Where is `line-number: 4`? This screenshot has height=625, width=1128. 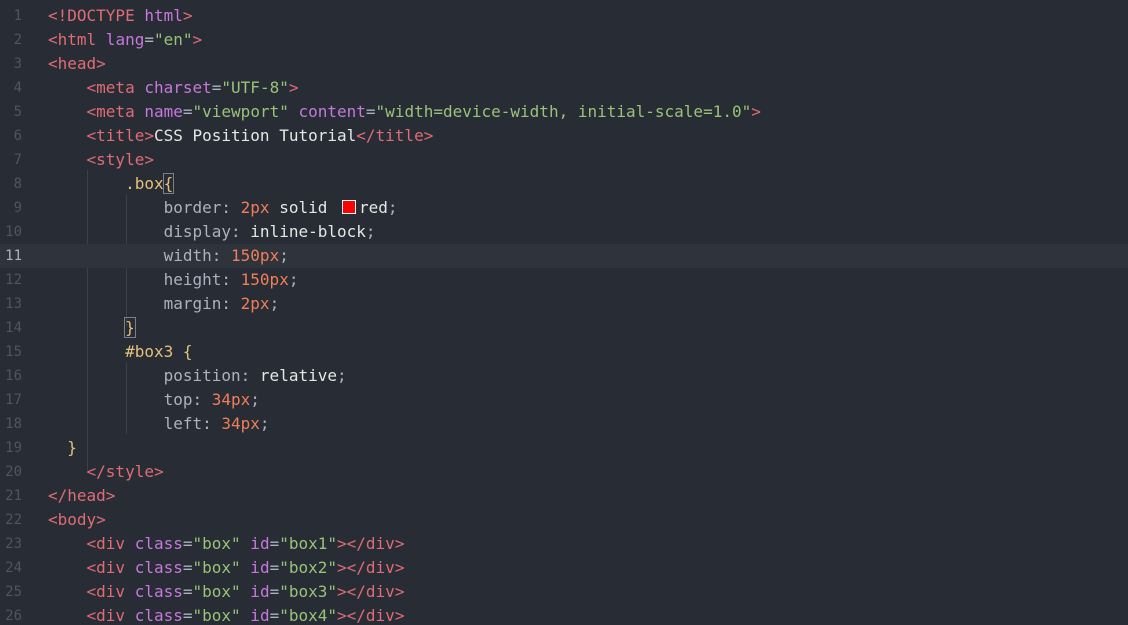 line-number: 4 is located at coordinates (17, 88).